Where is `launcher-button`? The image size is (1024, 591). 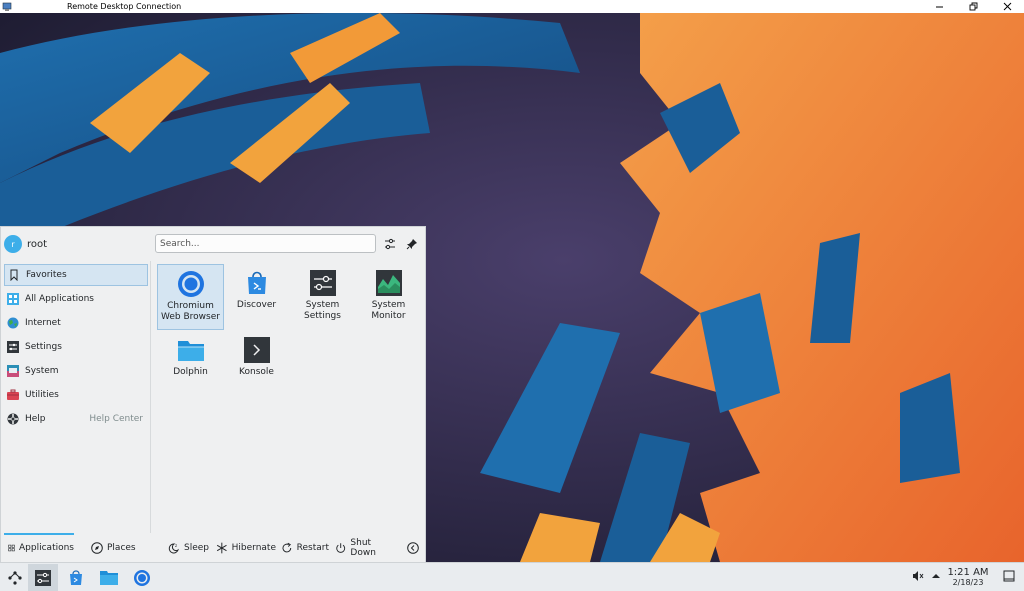 launcher-button is located at coordinates (15, 577).